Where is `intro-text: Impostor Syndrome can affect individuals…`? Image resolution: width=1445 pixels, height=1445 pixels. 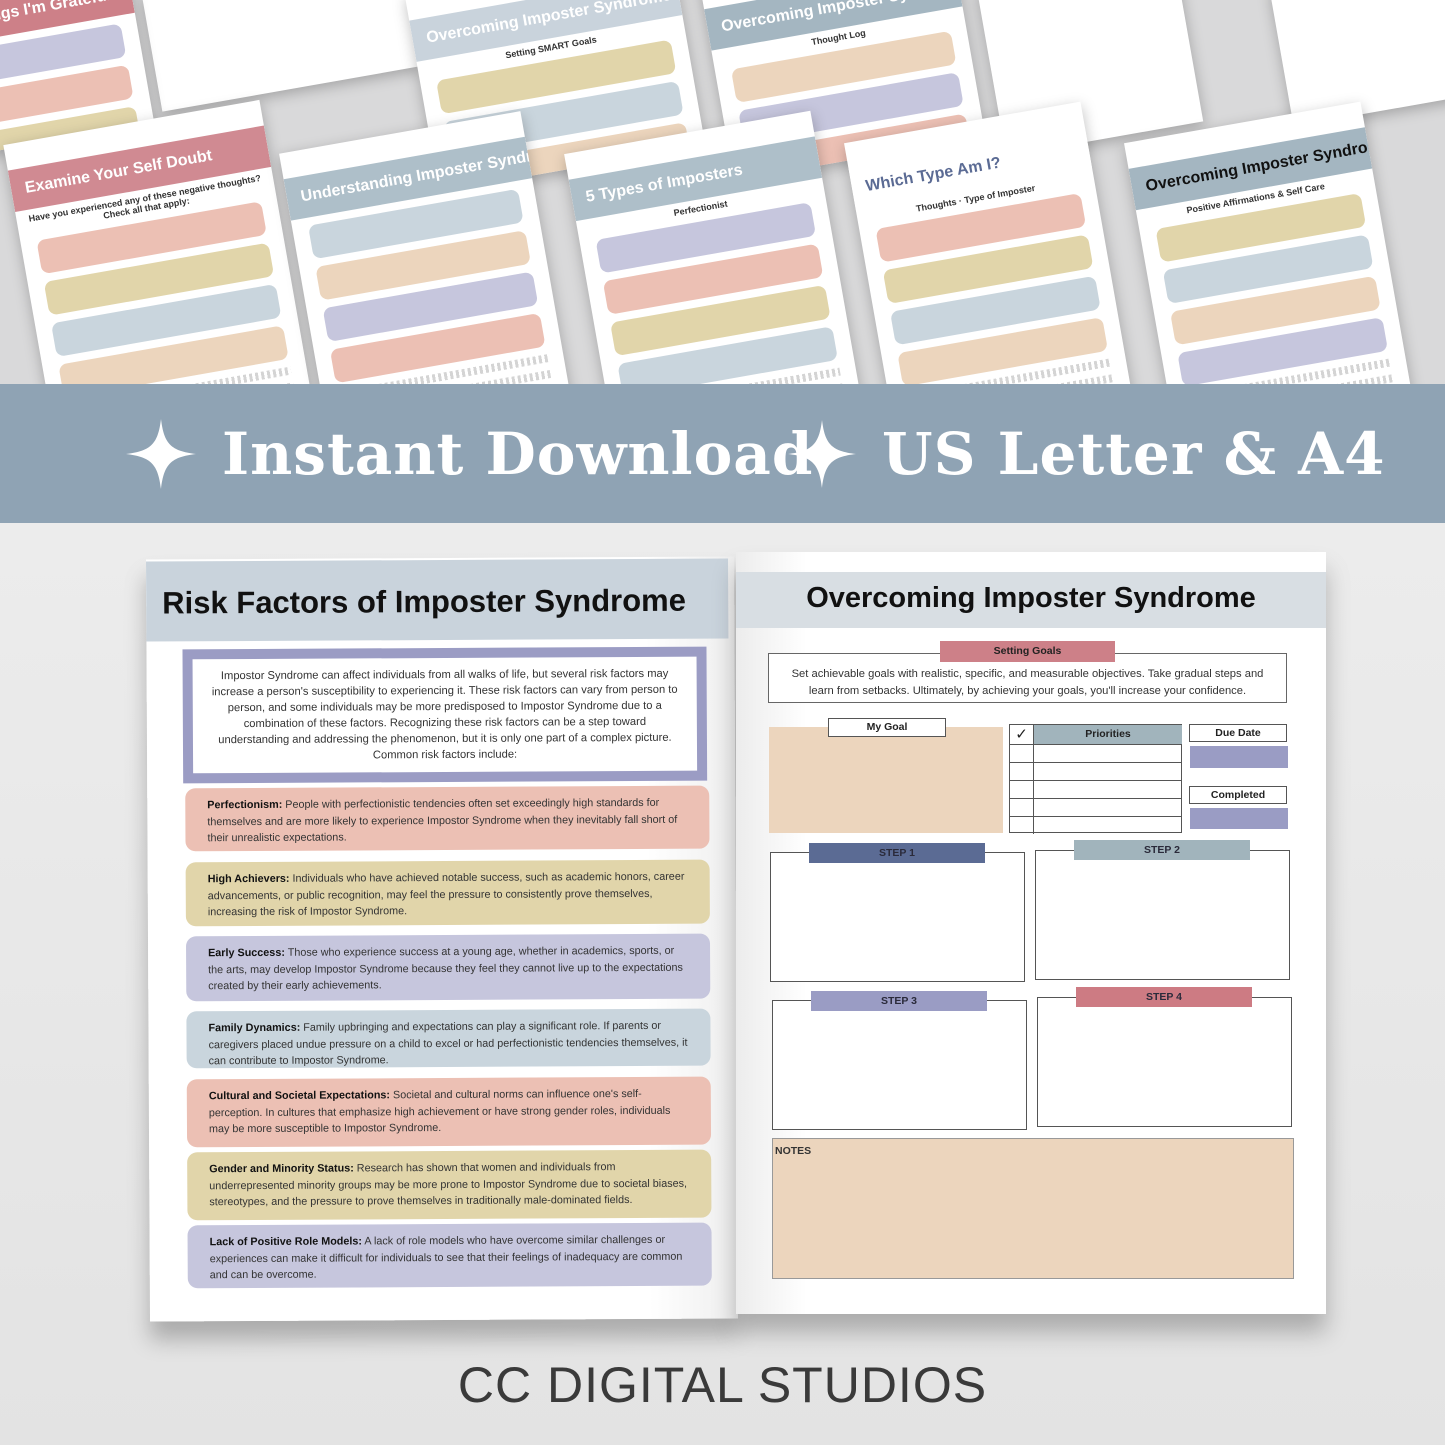
intro-text: Impostor Syndrome can affect individuals… is located at coordinates (445, 715).